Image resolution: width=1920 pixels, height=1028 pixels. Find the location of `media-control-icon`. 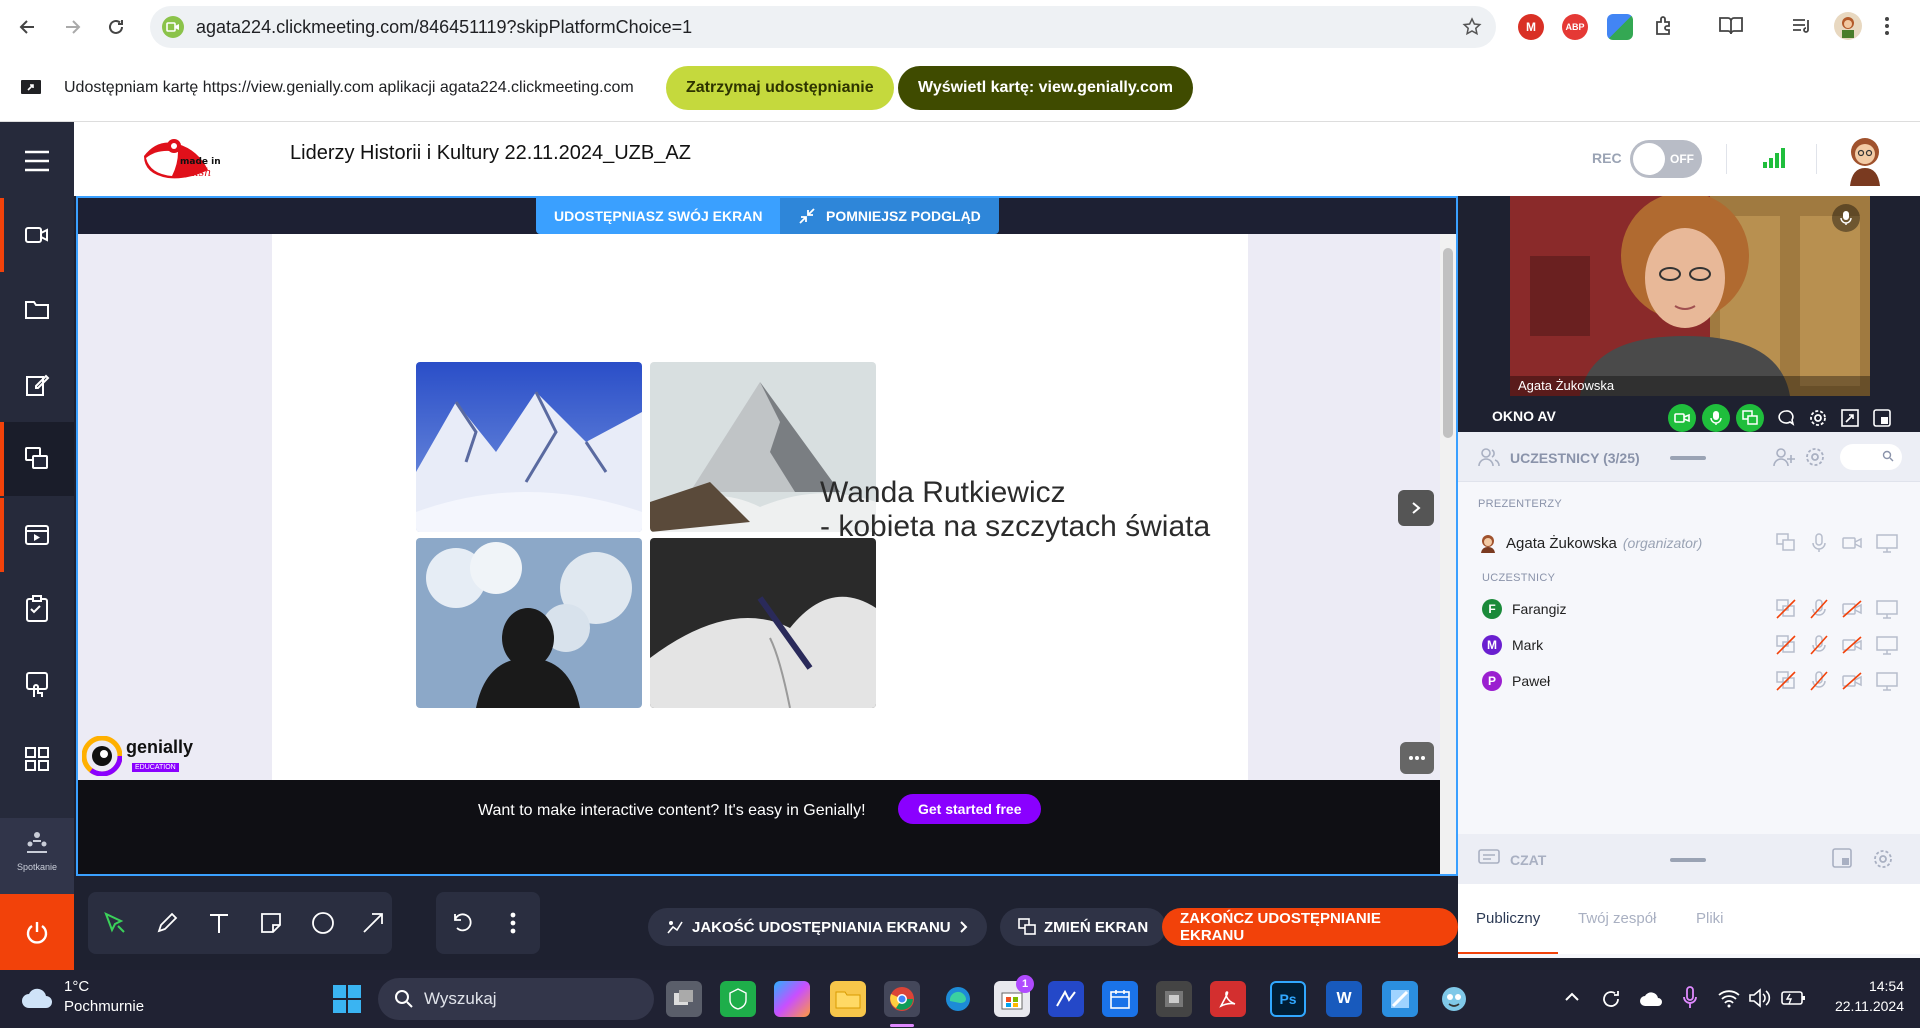

media-control-icon is located at coordinates (1802, 26).